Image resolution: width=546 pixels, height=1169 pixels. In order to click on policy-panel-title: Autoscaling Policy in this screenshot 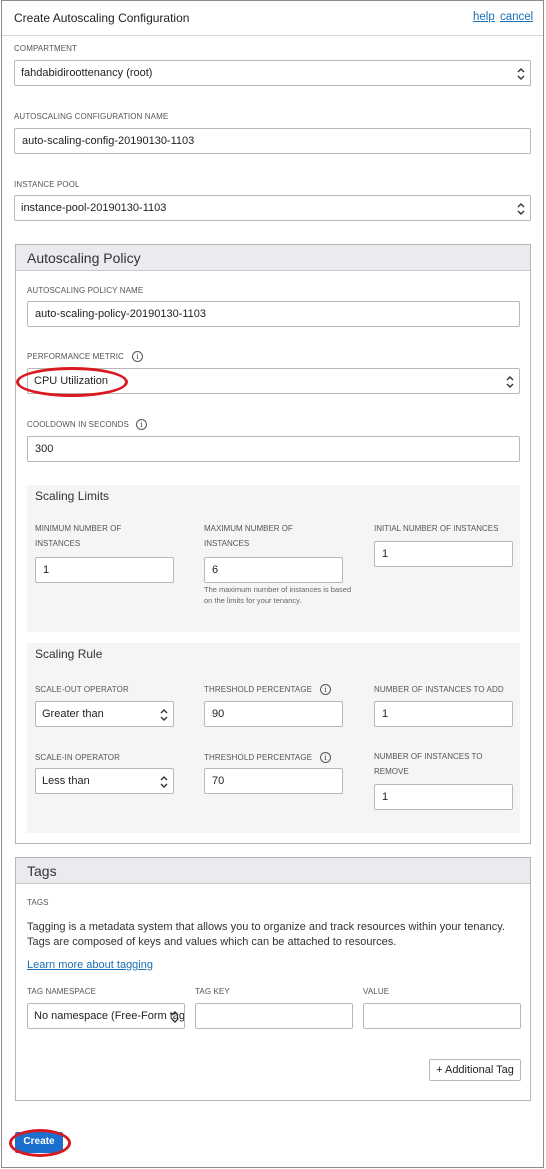, I will do `click(84, 258)`.